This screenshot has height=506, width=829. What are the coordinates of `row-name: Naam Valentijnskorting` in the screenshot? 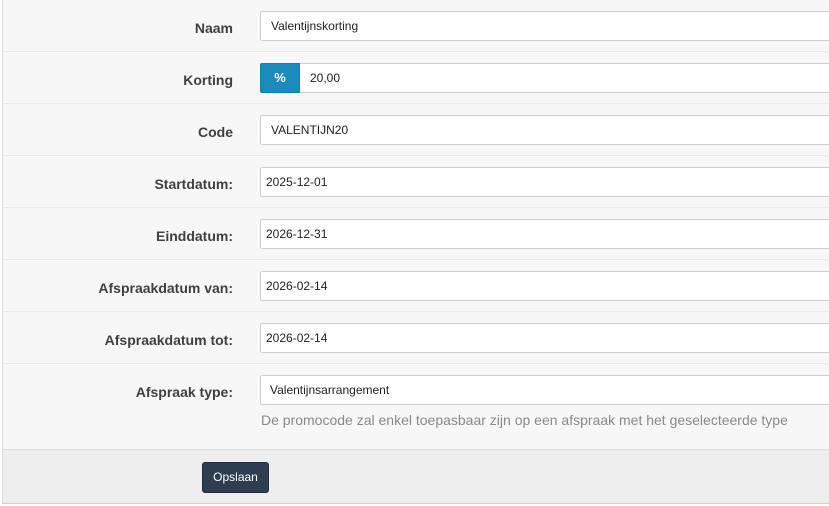 It's located at (416, 26).